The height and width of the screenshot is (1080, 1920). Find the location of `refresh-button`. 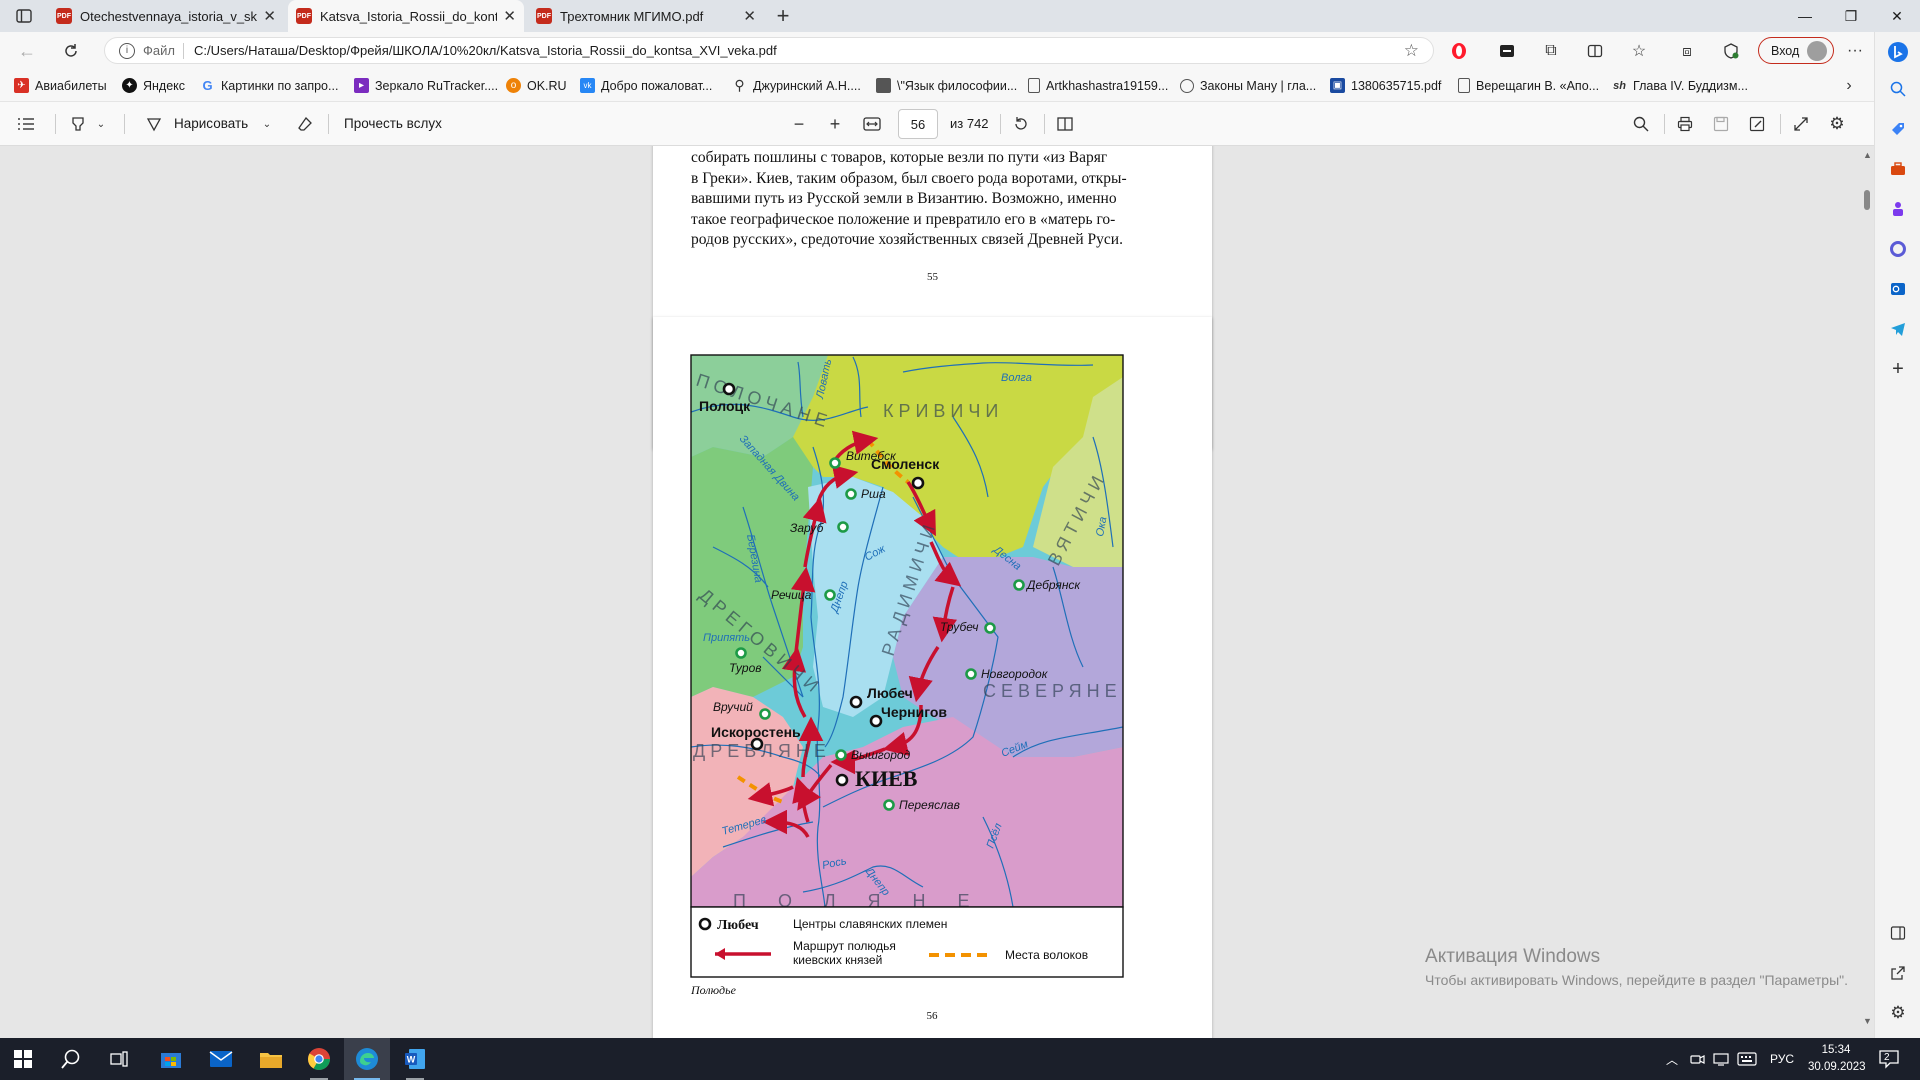

refresh-button is located at coordinates (71, 51).